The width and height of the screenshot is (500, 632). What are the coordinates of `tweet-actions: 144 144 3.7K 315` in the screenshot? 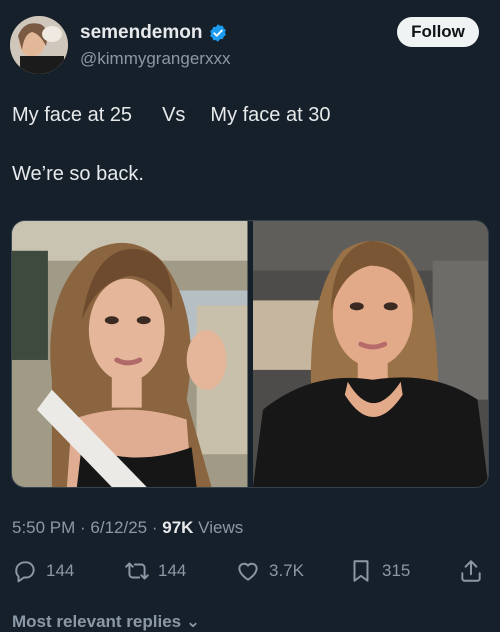 It's located at (250, 573).